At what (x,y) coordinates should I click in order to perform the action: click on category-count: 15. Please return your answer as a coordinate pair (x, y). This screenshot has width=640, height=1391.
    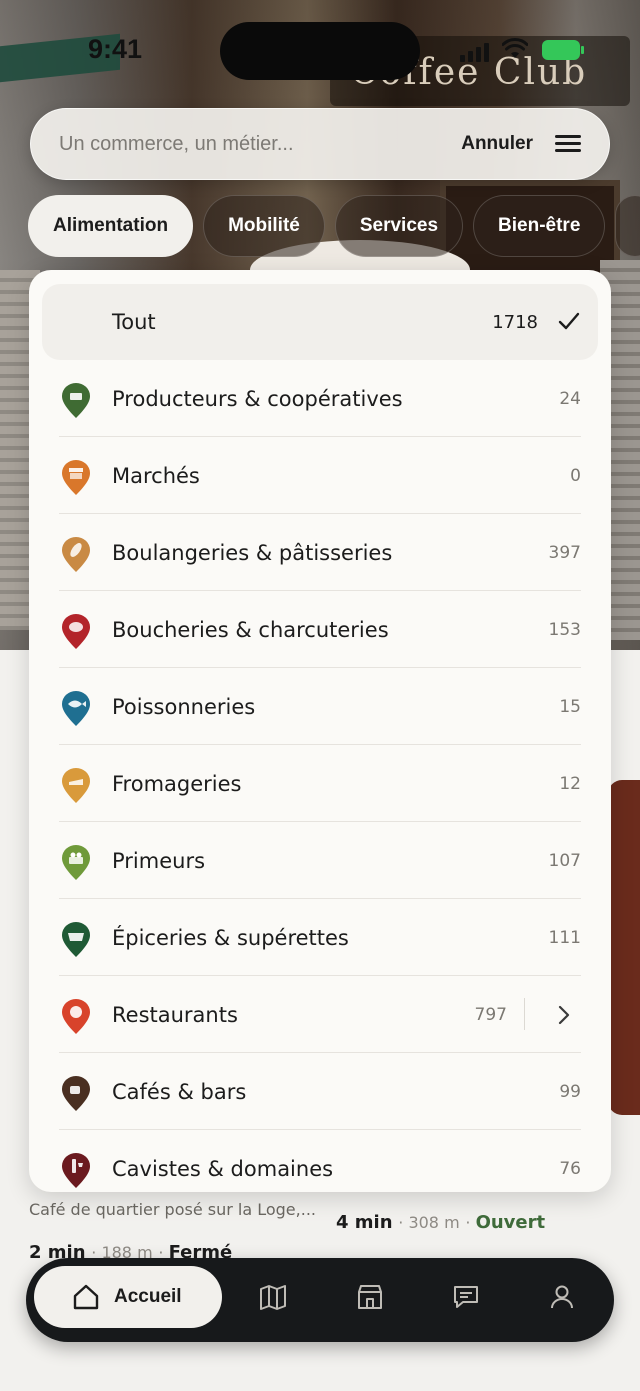
    Looking at the image, I should click on (570, 706).